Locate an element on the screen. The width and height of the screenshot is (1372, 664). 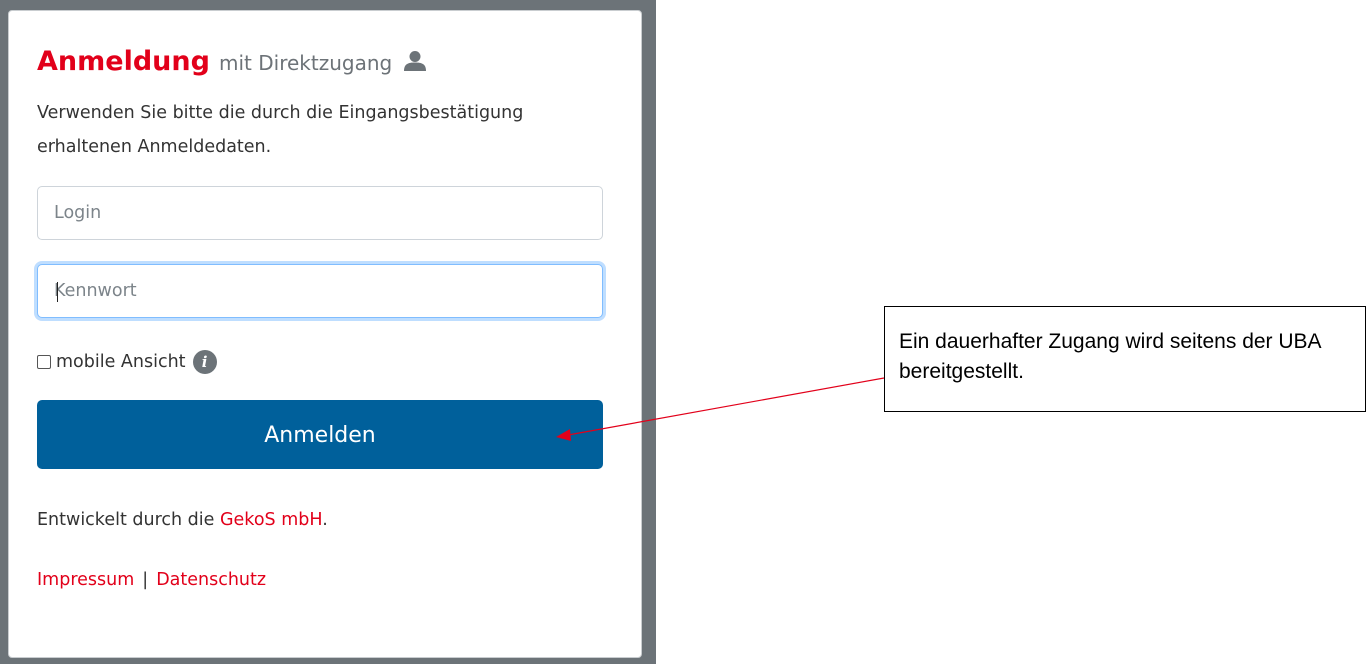
info-icon: i is located at coordinates (204, 362).